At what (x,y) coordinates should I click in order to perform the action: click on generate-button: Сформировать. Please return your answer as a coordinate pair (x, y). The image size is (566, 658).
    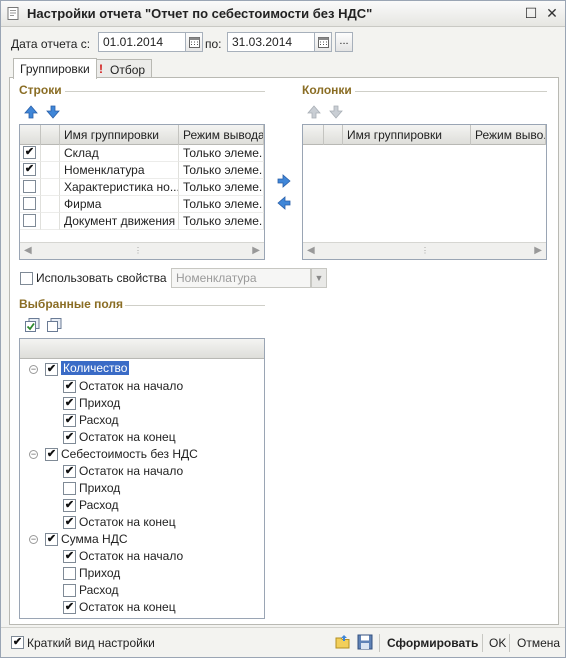
    Looking at the image, I should click on (432, 643).